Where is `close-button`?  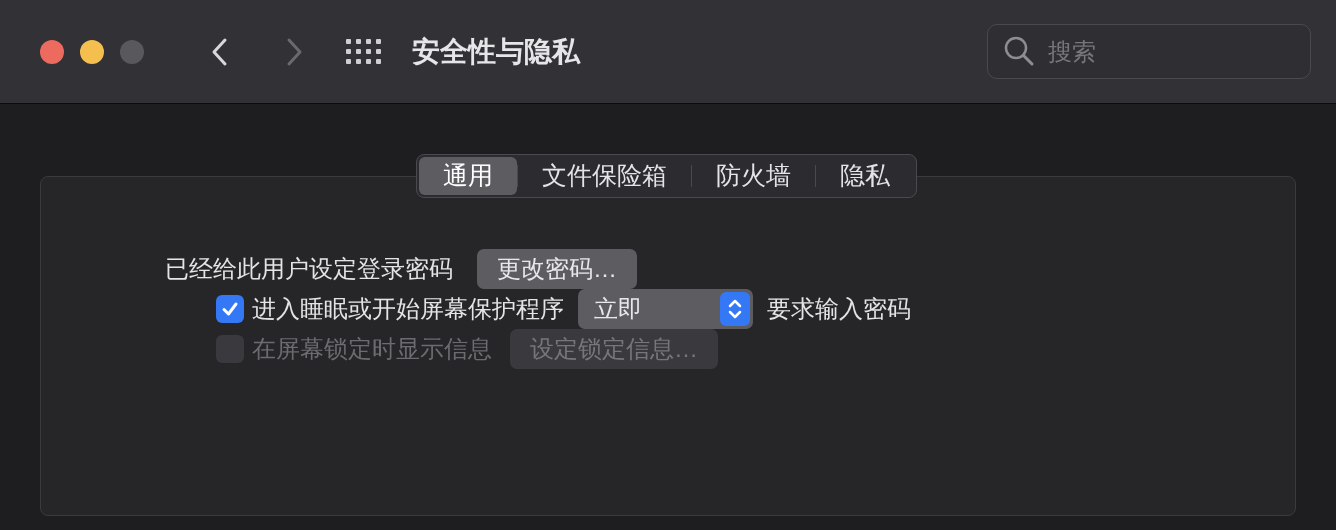
close-button is located at coordinates (52, 51).